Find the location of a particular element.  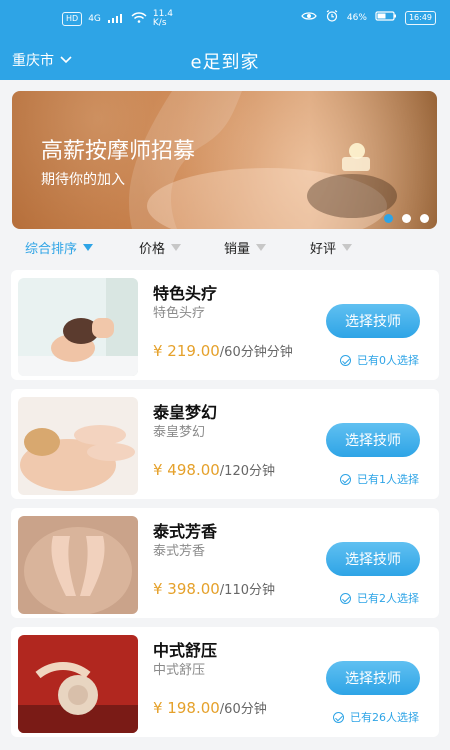

page-title: e足到家 is located at coordinates (225, 62).